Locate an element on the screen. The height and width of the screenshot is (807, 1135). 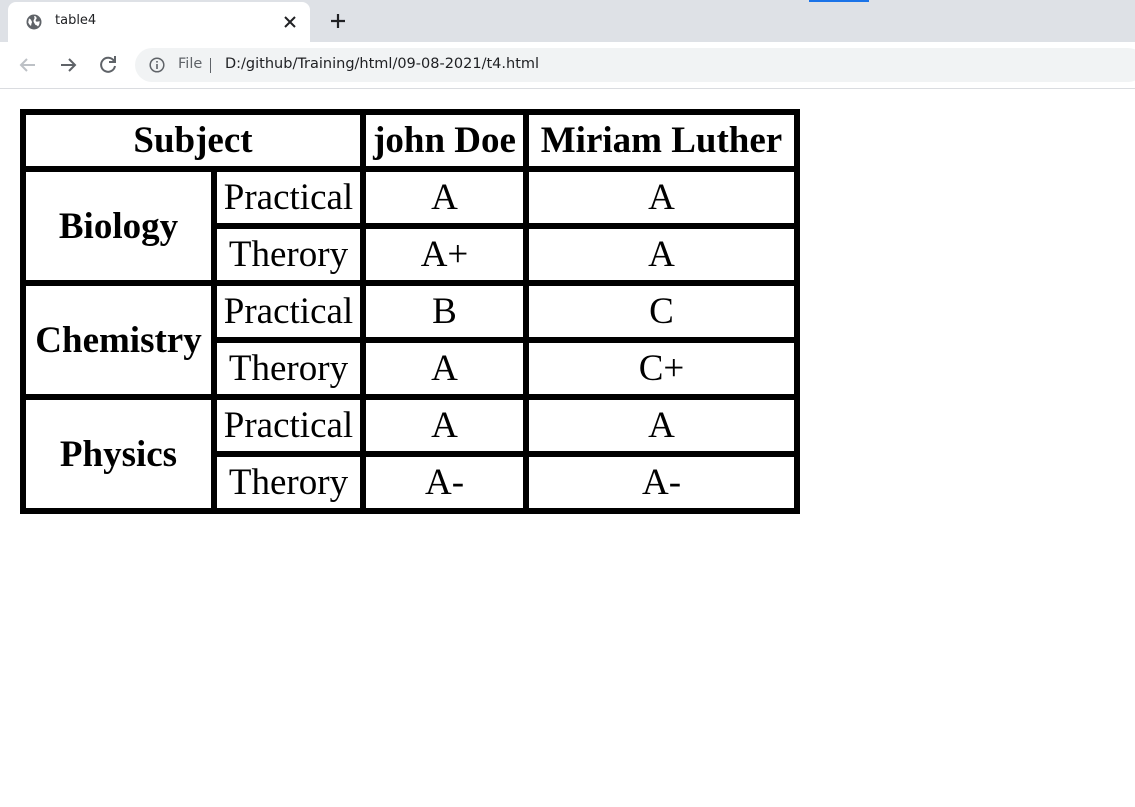
globe-icon is located at coordinates (34, 22).